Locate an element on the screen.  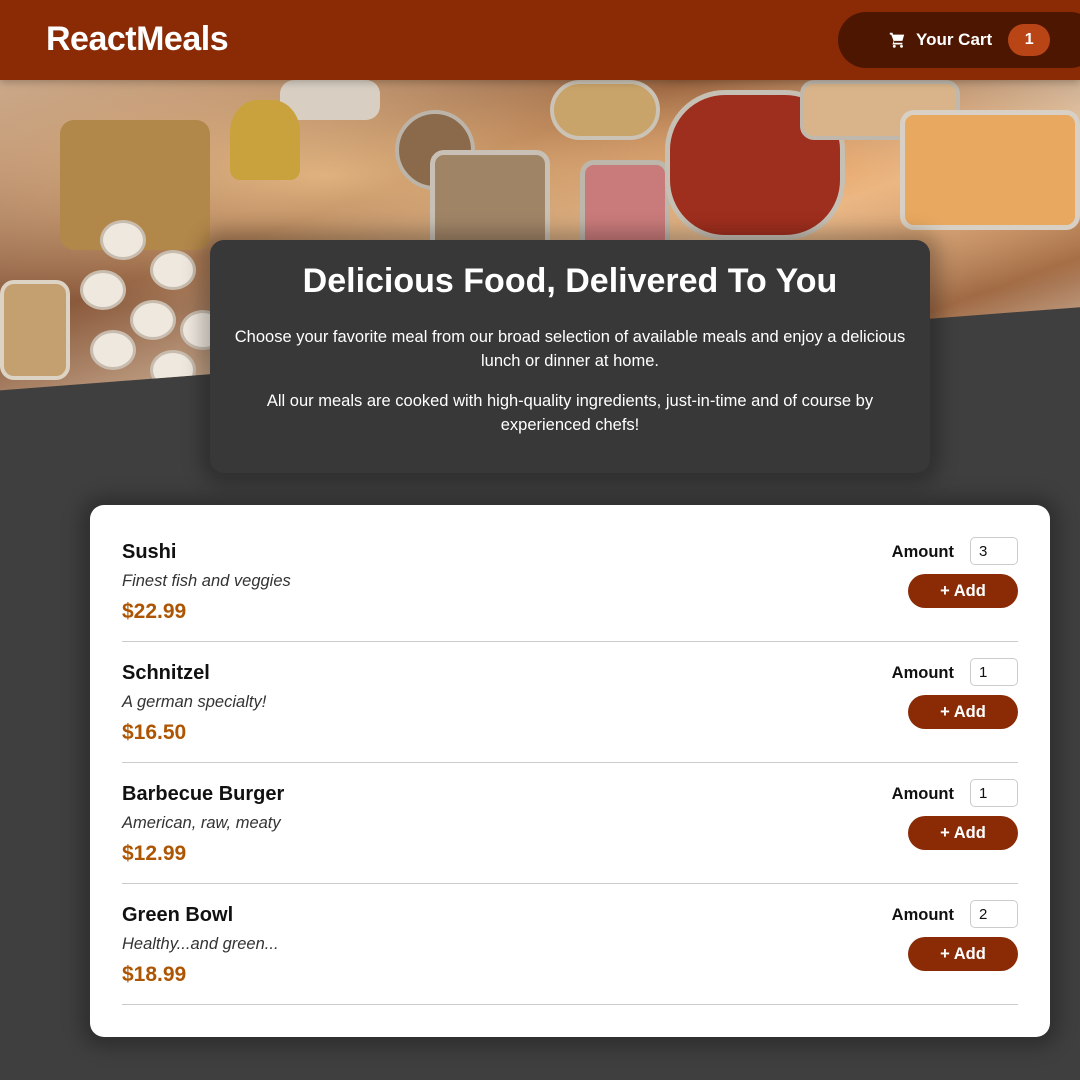
brand-title: ReactMeals is located at coordinates (137, 39).